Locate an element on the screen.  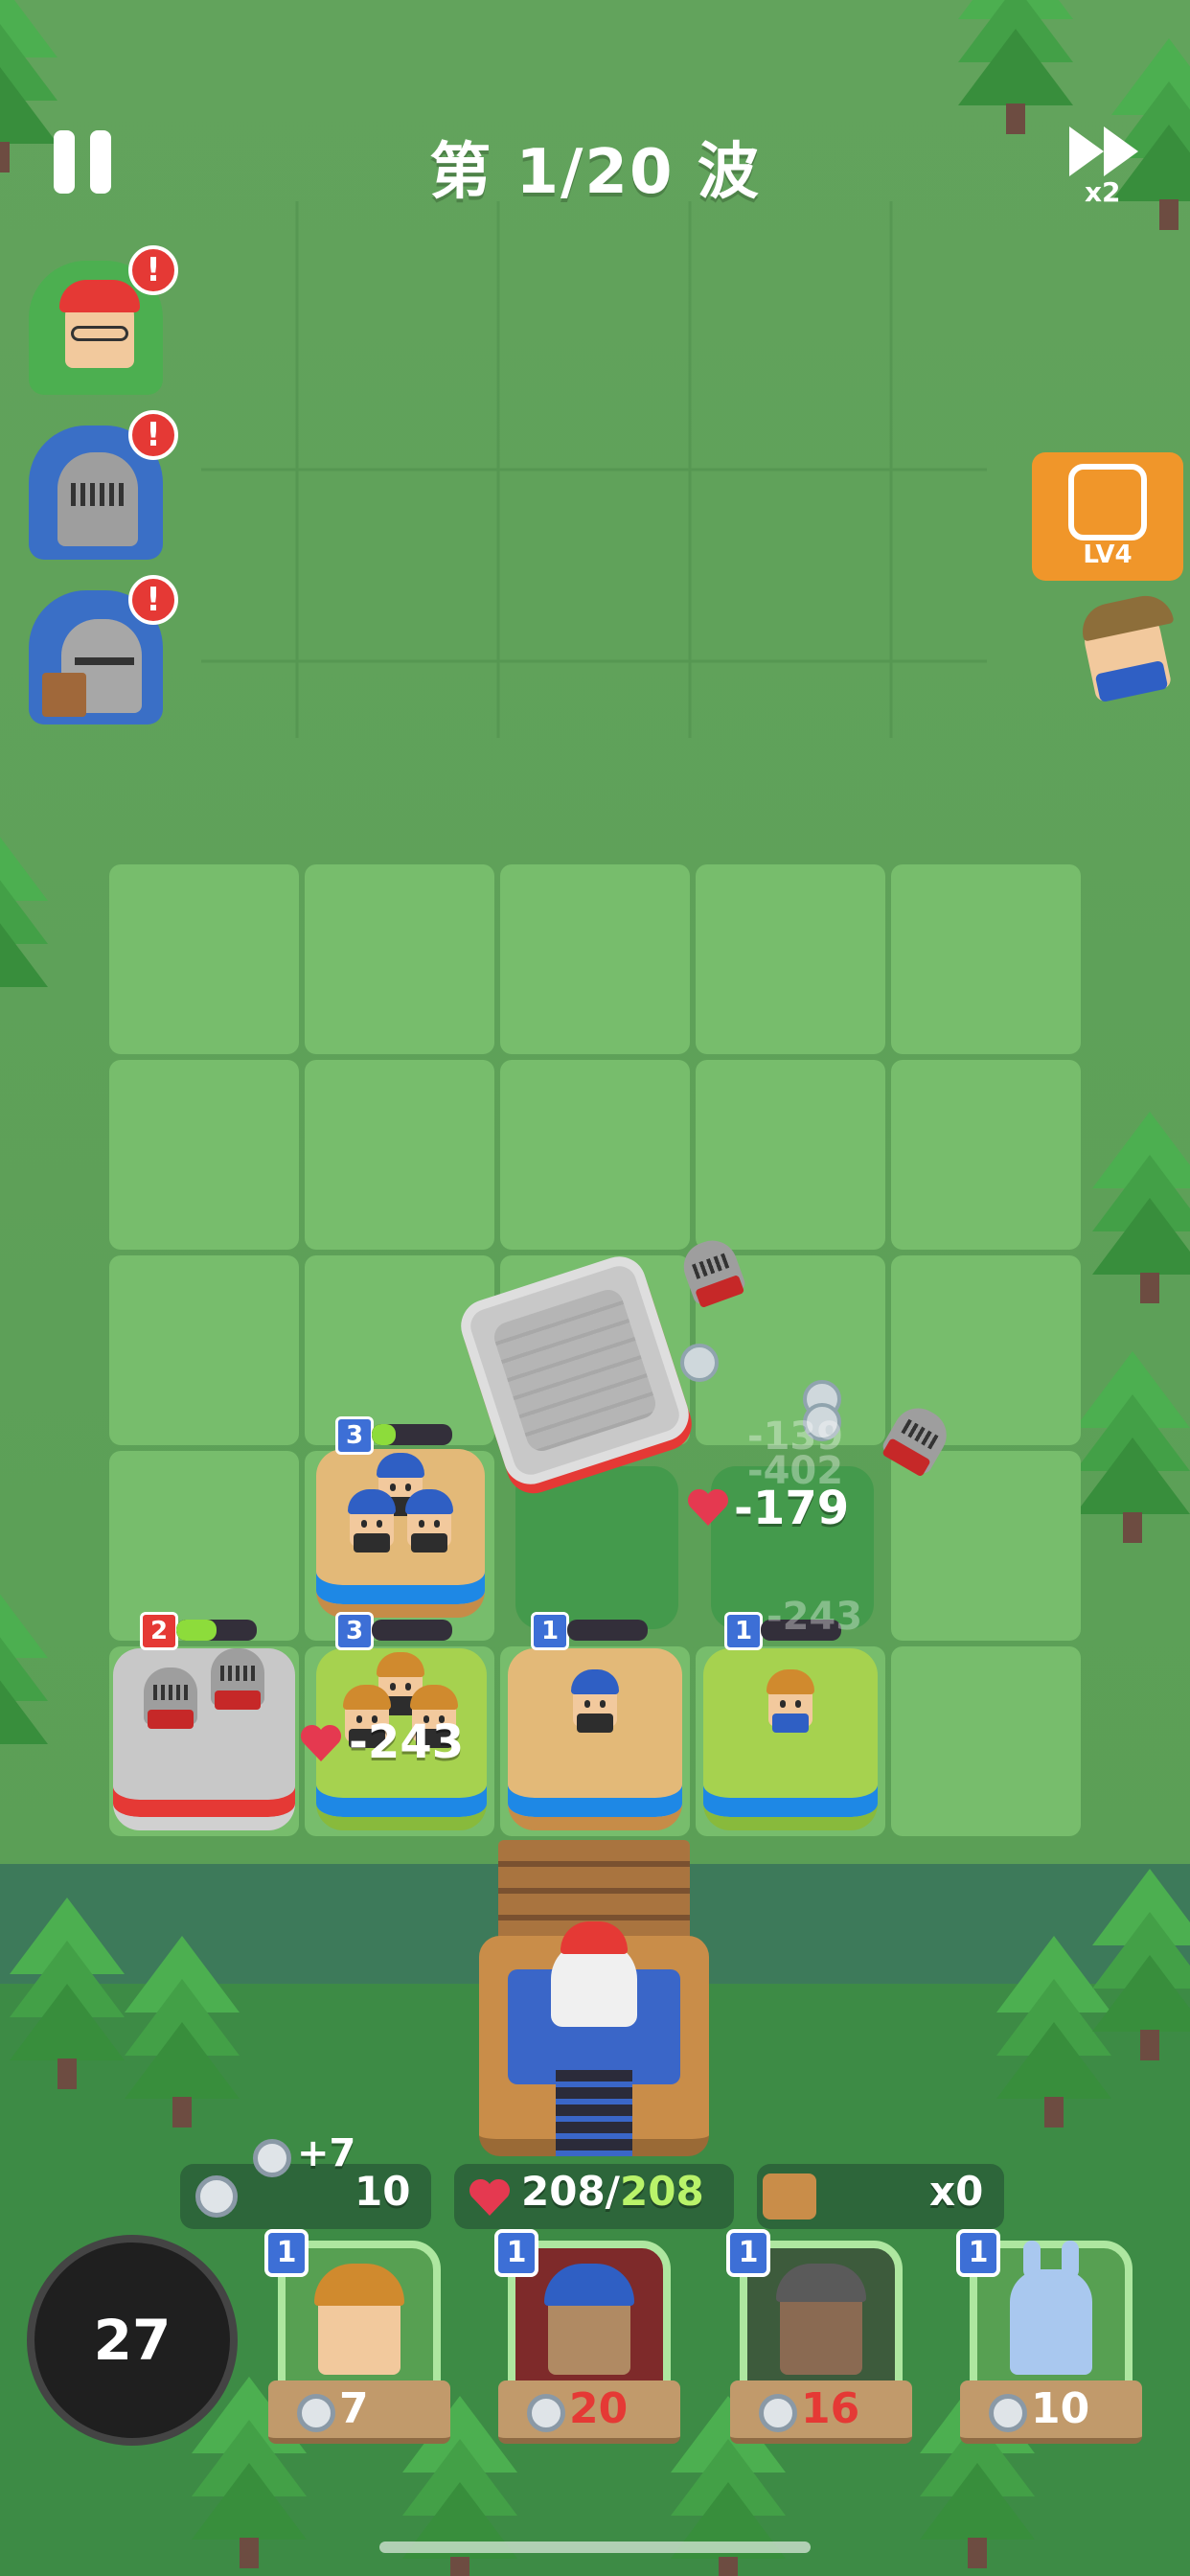
item-basket-icon is located at coordinates (790, 2197).